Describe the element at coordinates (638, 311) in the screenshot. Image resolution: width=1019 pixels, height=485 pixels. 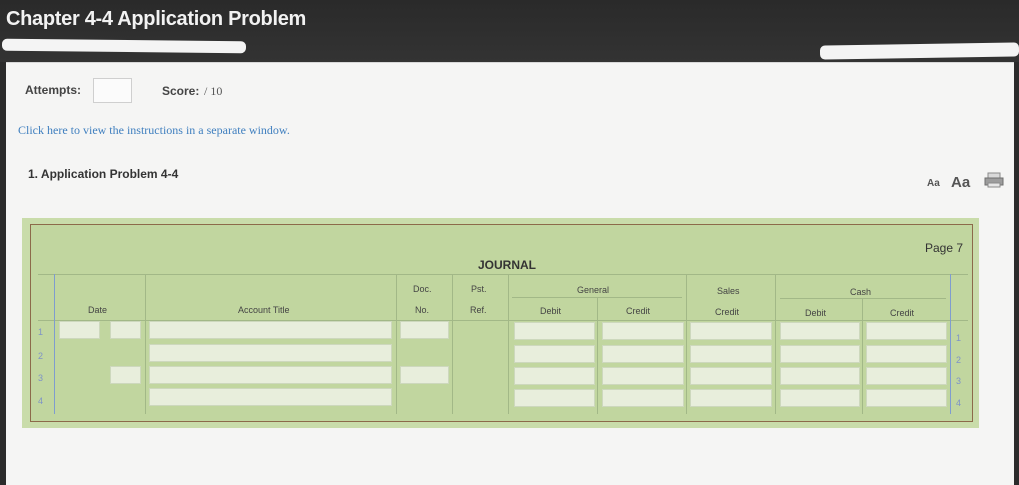
I see `general-credit-header: Credit` at that location.